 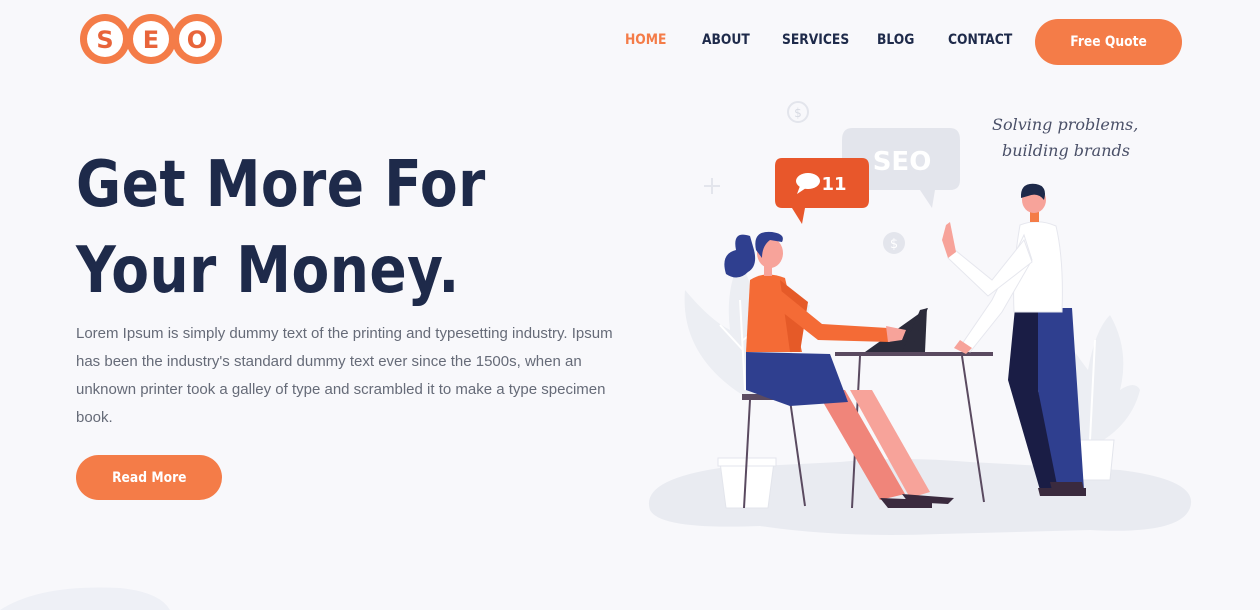 What do you see at coordinates (980, 40) in the screenshot?
I see `nav-contact: CONTACT` at bounding box center [980, 40].